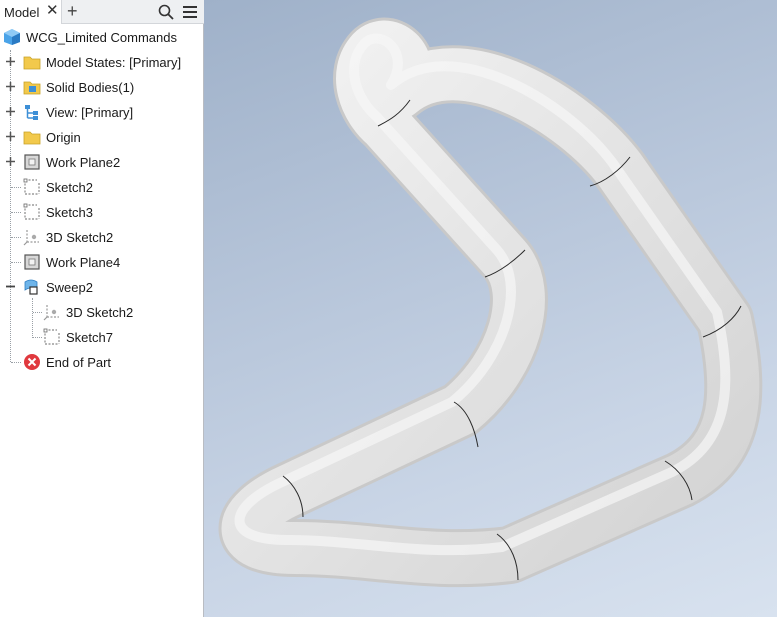 The width and height of the screenshot is (777, 617). Describe the element at coordinates (102, 212) in the screenshot. I see `tree-item-sketch3: Sketch3` at that location.